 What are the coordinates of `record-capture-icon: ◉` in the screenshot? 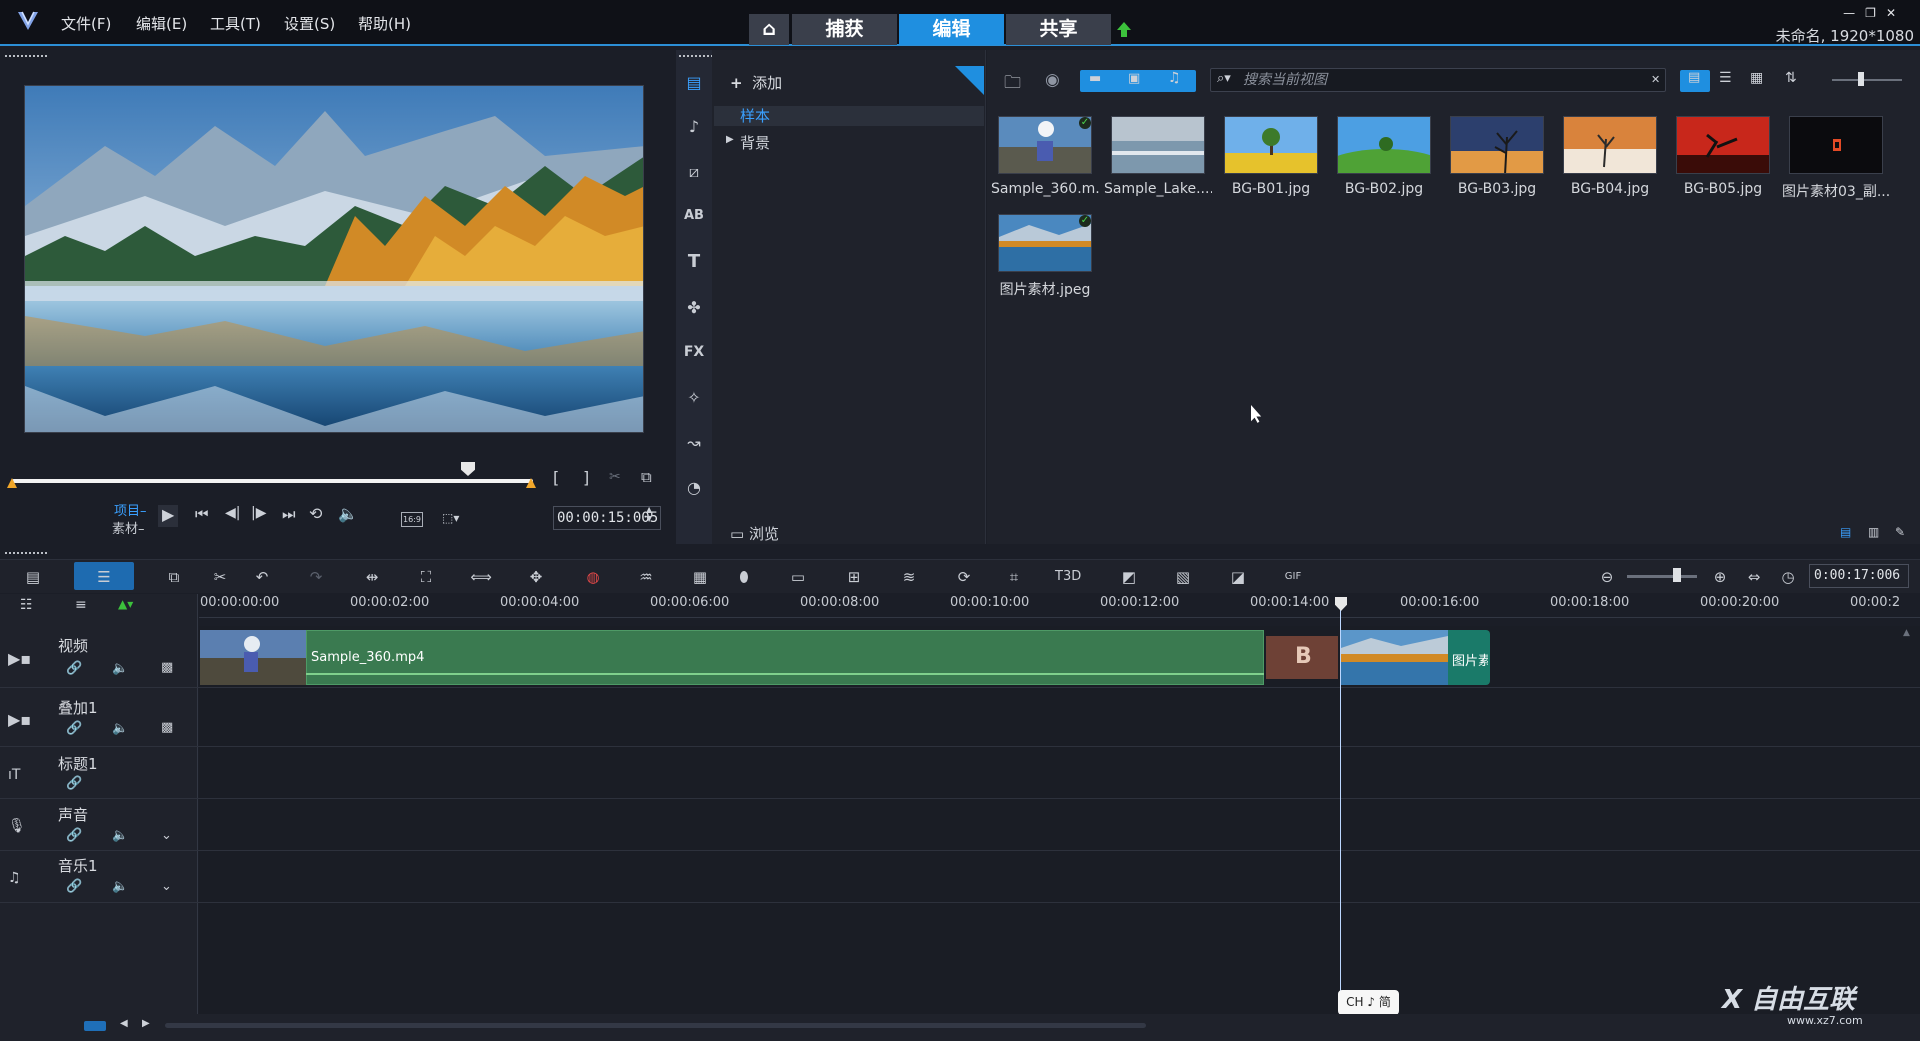 It's located at (1052, 80).